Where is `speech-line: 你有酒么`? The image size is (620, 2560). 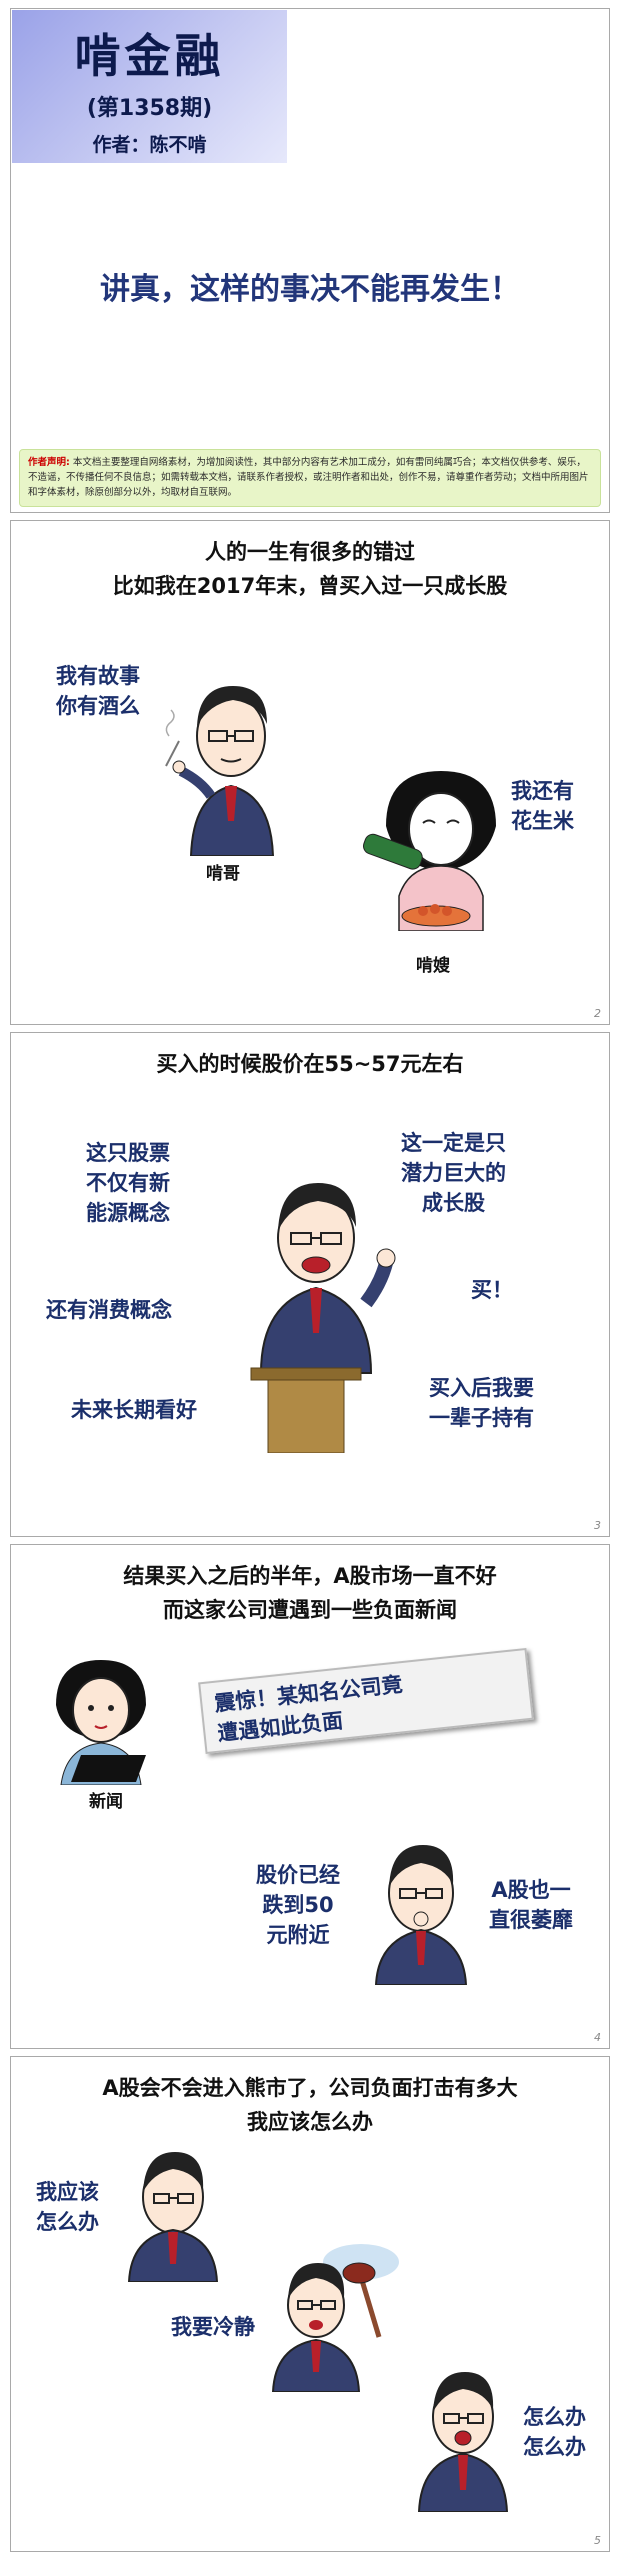 speech-line: 你有酒么 is located at coordinates (98, 706).